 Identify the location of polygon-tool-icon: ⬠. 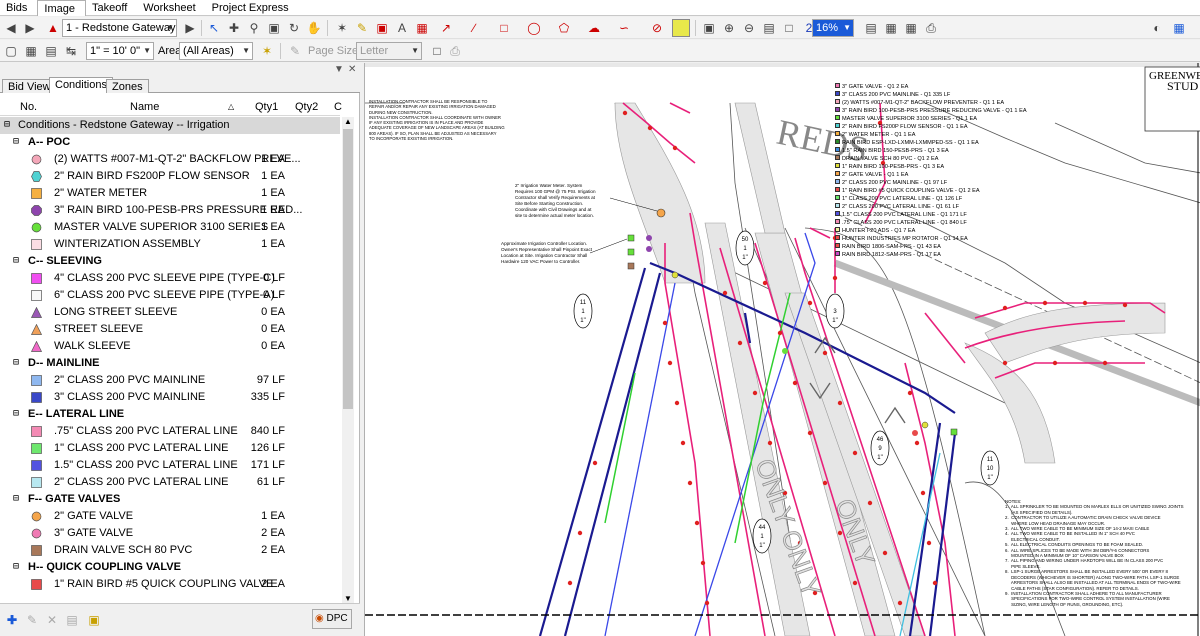
(564, 28).